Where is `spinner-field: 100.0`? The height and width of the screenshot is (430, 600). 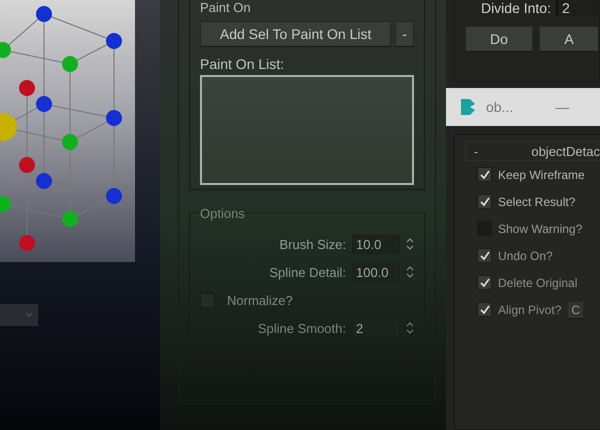
spinner-field: 100.0 is located at coordinates (376, 272).